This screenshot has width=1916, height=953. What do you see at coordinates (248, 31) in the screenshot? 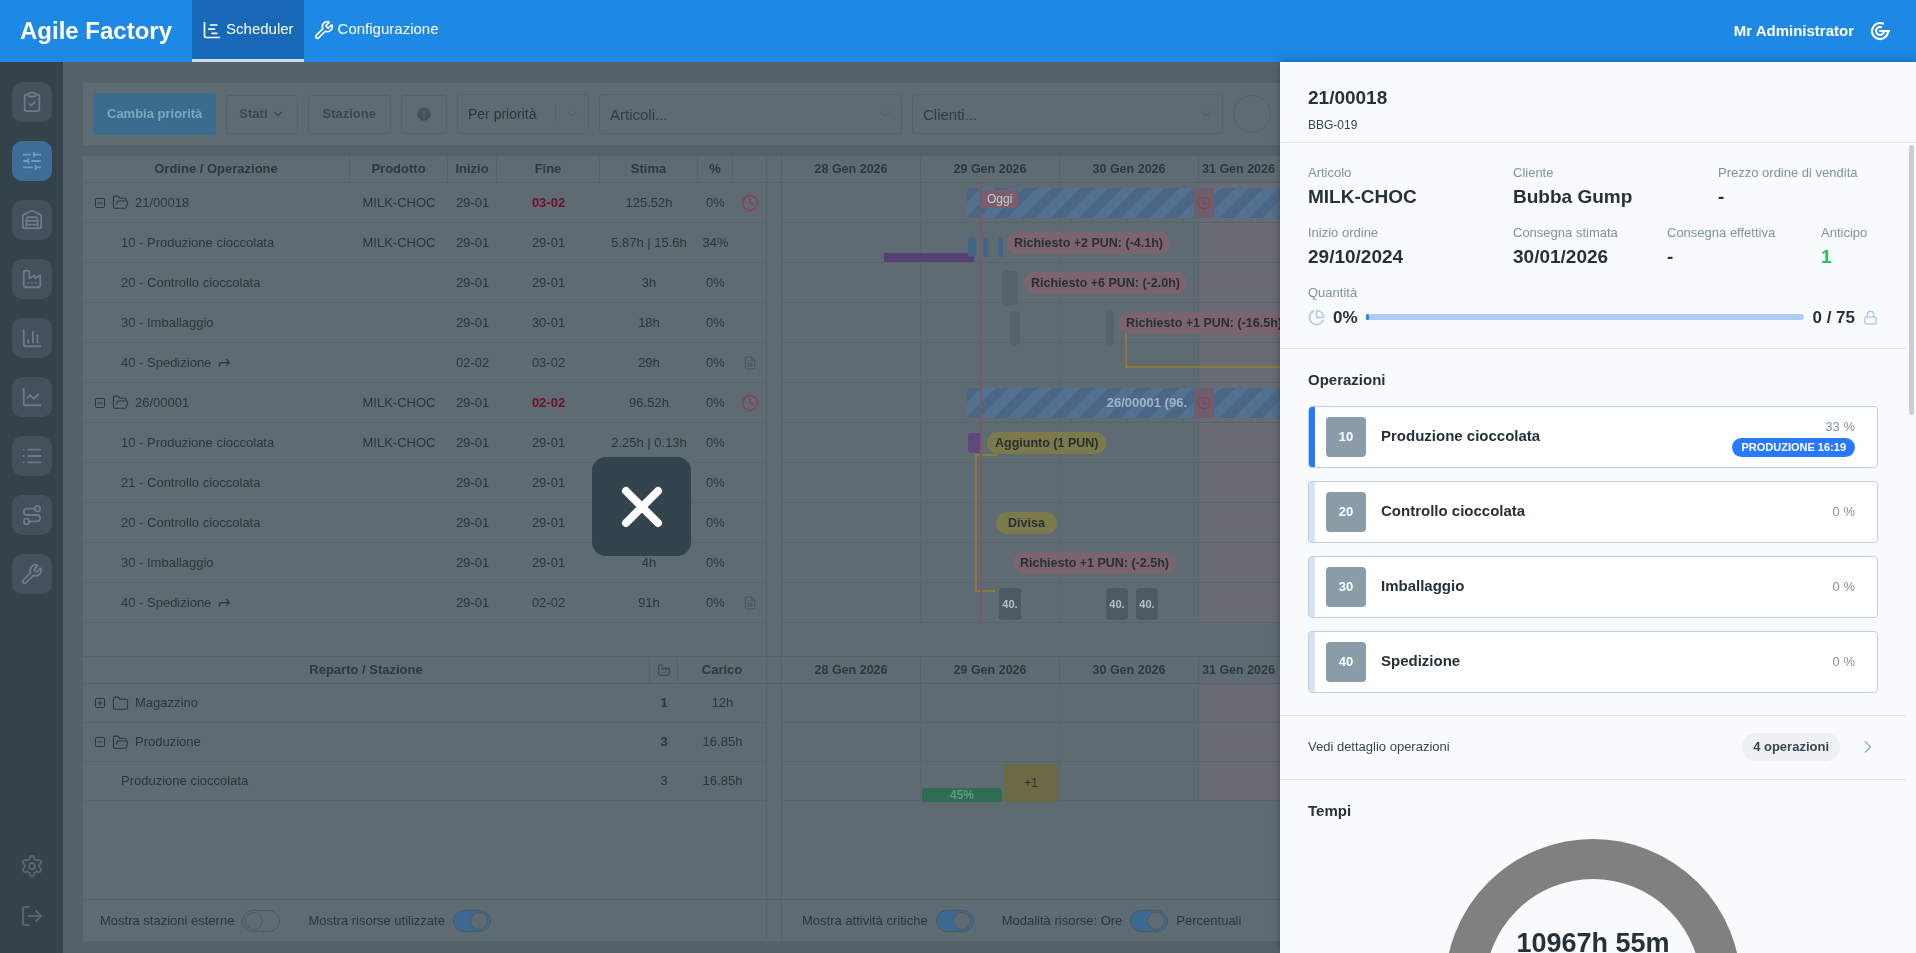
I see `nav-tab: Scheduler` at bounding box center [248, 31].